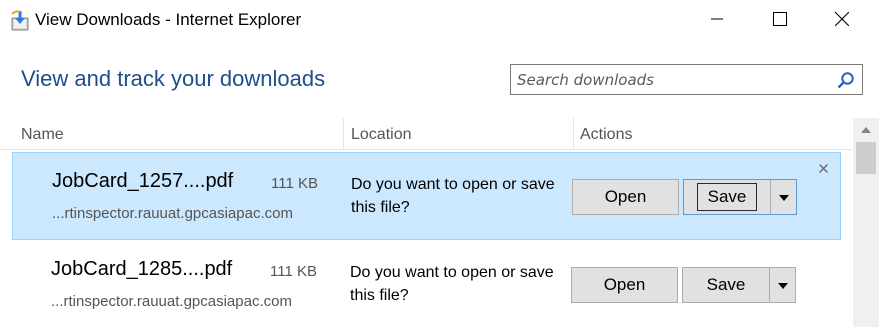 The height and width of the screenshot is (327, 879). I want to click on column-name: Name, so click(42, 135).